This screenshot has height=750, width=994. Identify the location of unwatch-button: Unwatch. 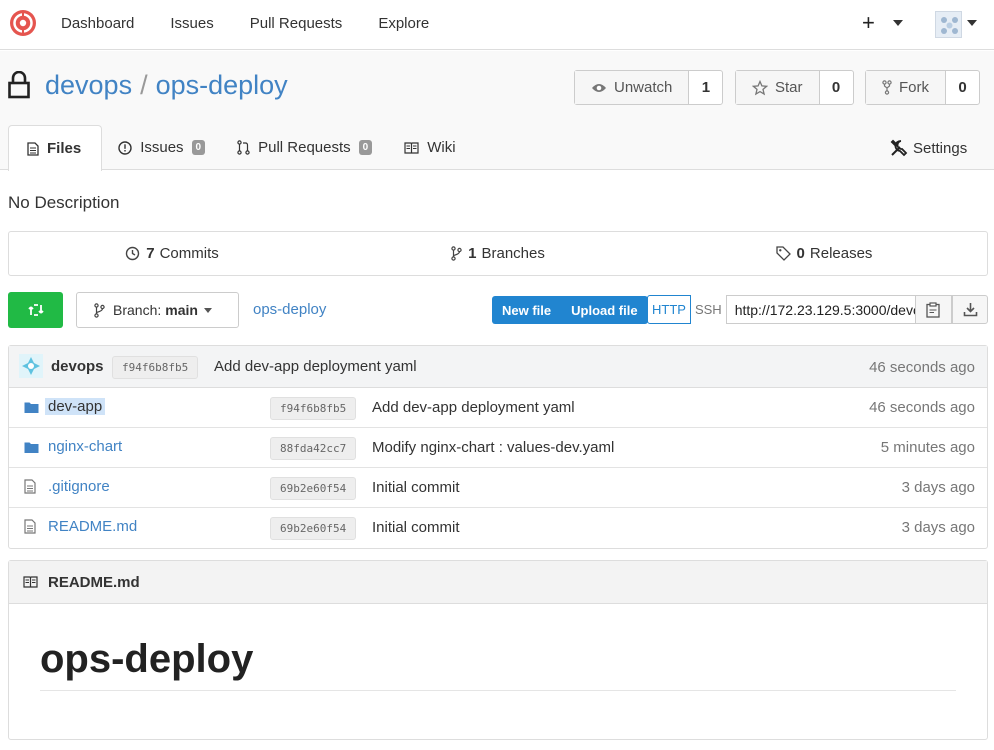
(632, 87).